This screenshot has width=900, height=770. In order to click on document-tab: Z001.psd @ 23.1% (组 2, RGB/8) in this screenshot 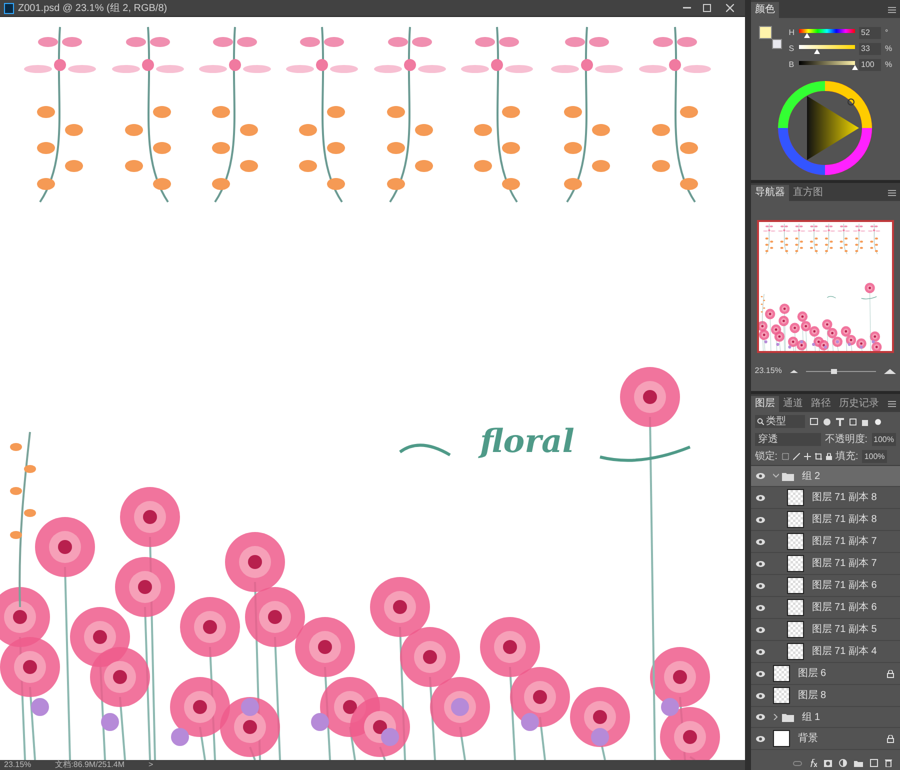, I will do `click(372, 8)`.